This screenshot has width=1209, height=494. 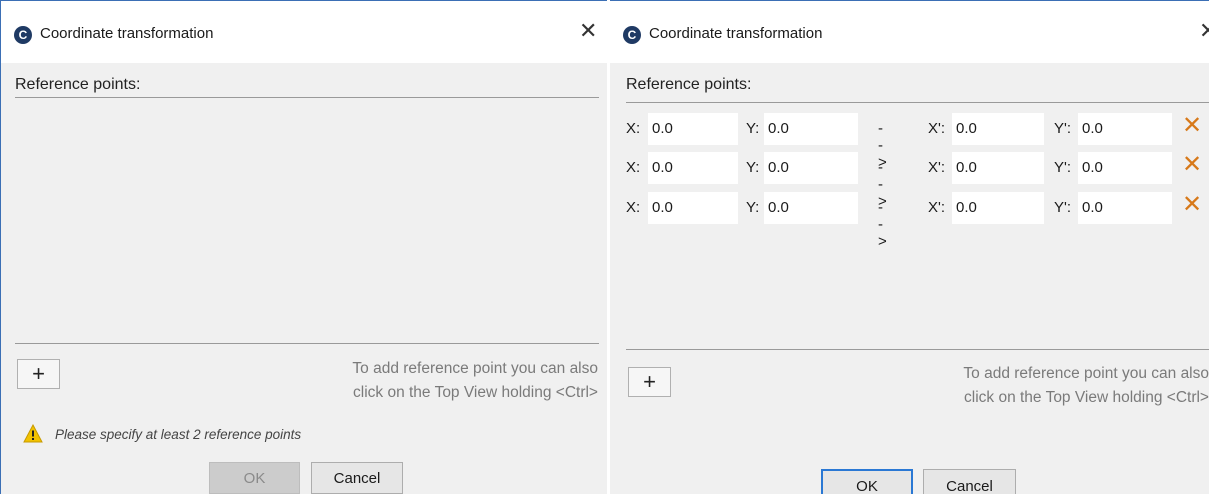 I want to click on mapping-arrow: -->, so click(x=882, y=224).